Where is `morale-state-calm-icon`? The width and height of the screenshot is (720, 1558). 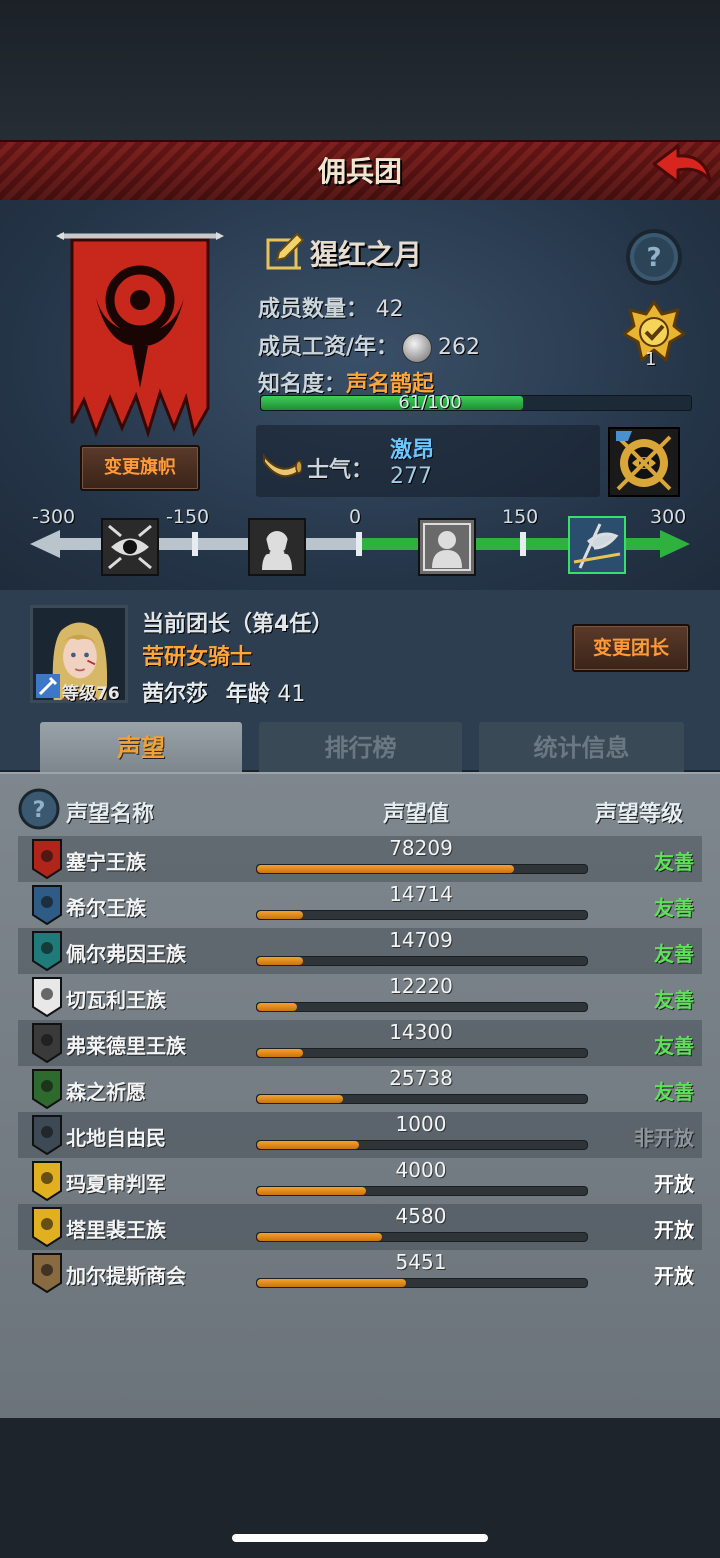 morale-state-calm-icon is located at coordinates (447, 547).